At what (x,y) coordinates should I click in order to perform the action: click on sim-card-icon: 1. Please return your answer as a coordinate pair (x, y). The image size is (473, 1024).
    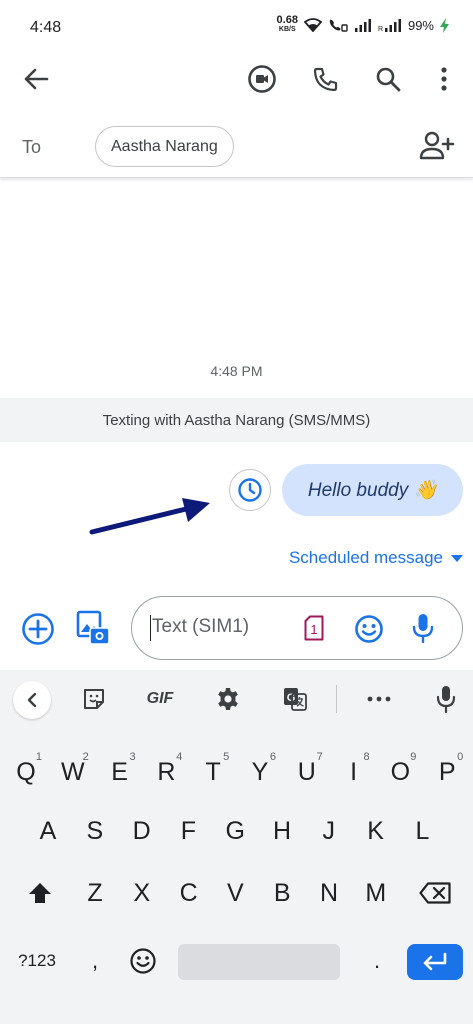
    Looking at the image, I should click on (314, 628).